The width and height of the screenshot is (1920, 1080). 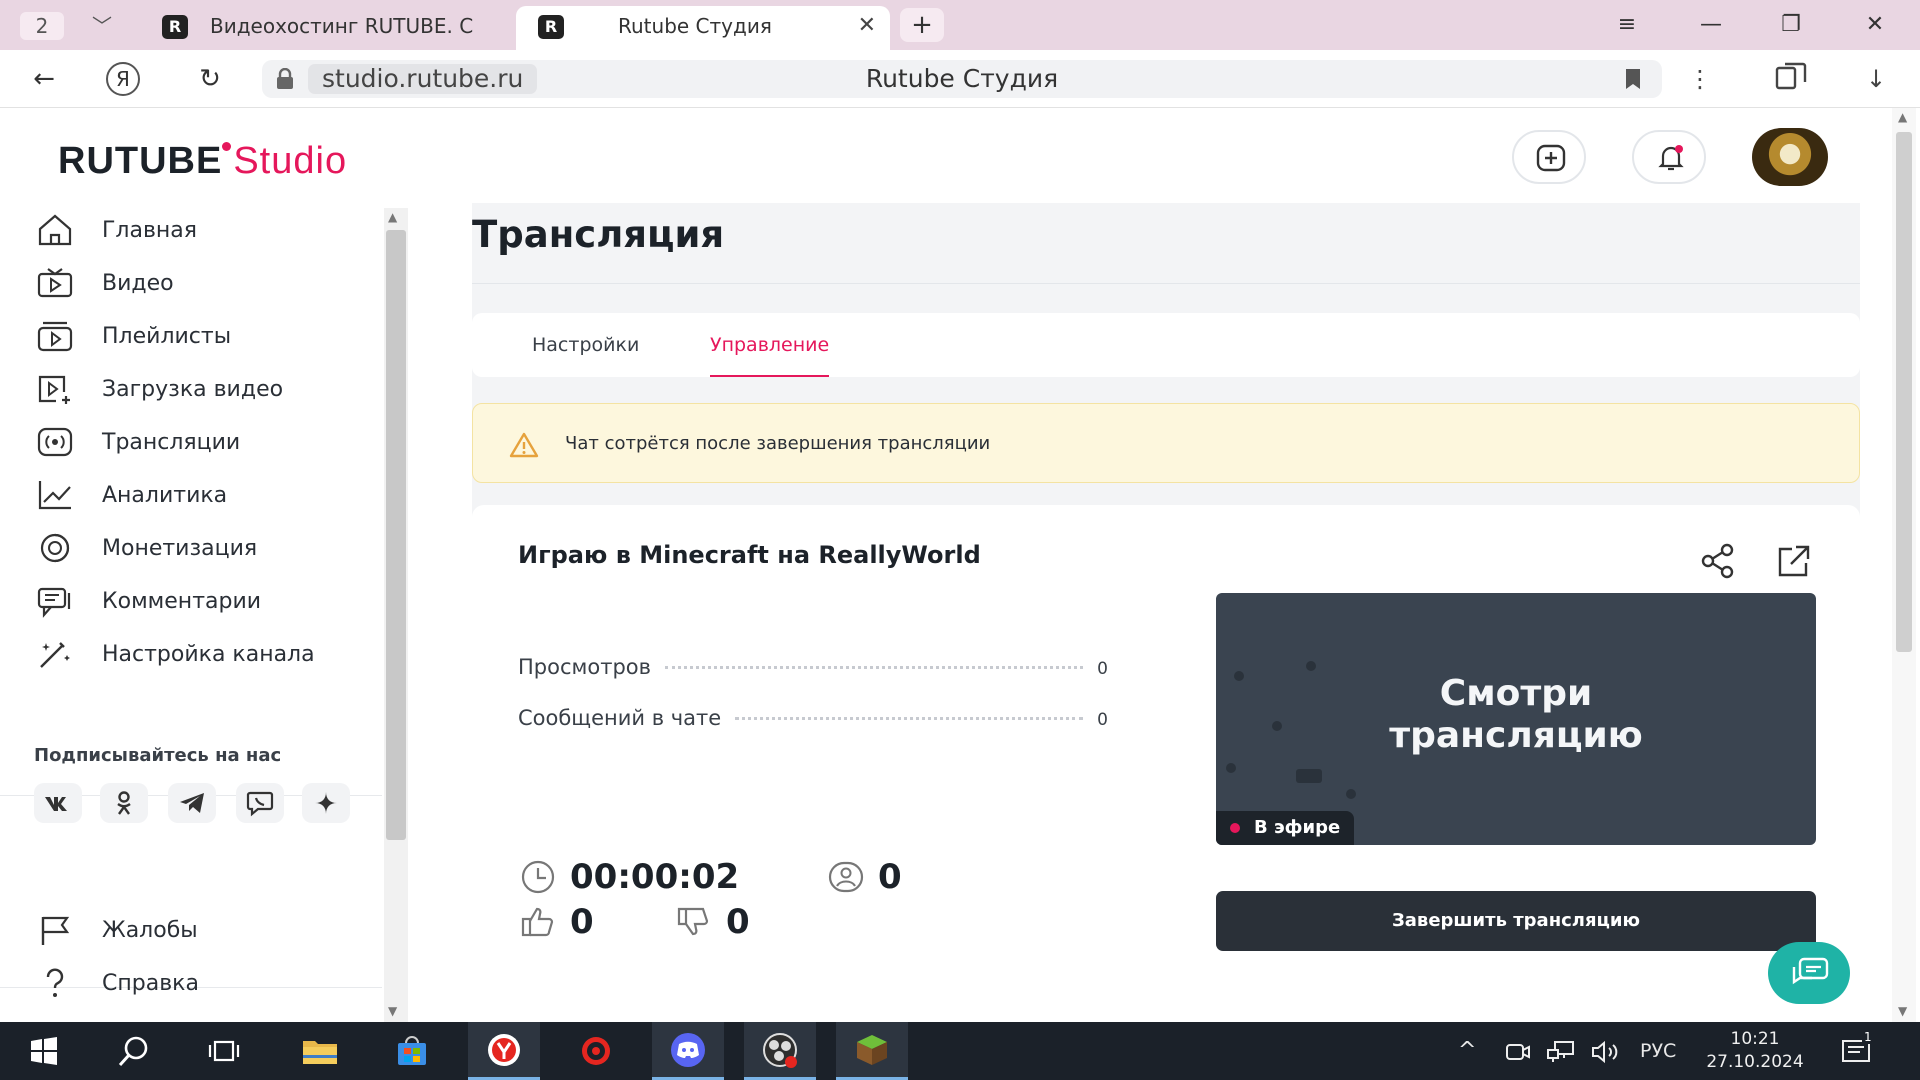 I want to click on clock-time: 10:21, so click(x=1755, y=1039).